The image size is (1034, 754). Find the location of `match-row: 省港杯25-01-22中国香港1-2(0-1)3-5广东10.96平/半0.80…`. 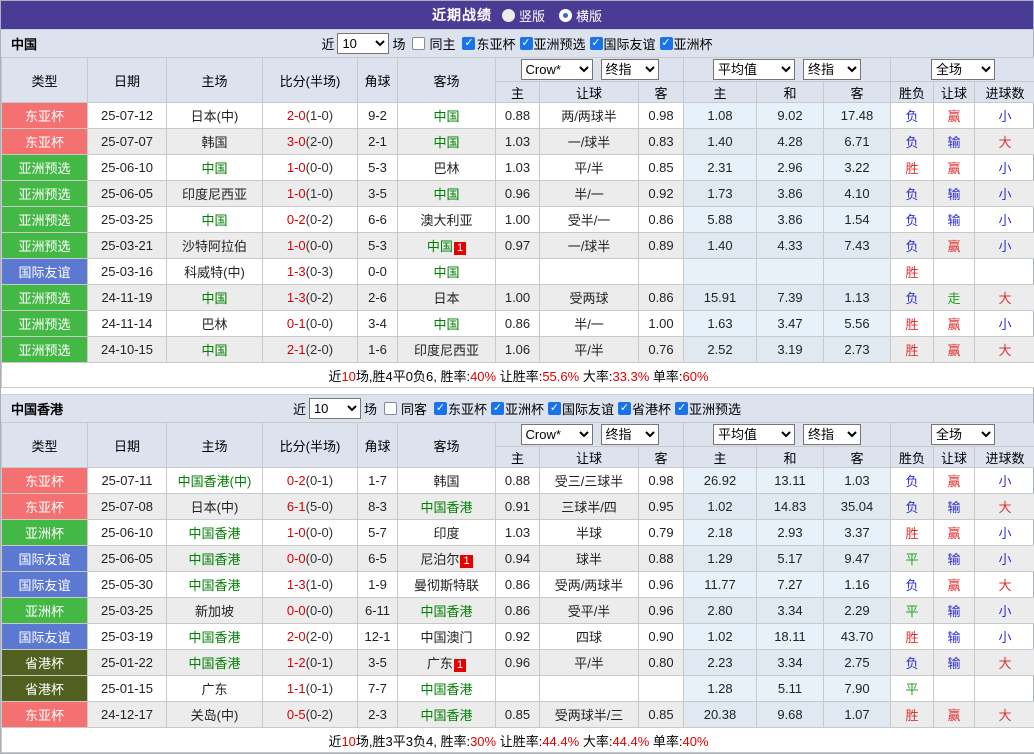

match-row: 省港杯25-01-22中国香港1-2(0-1)3-5广东10.96平/半0.80… is located at coordinates (518, 663).